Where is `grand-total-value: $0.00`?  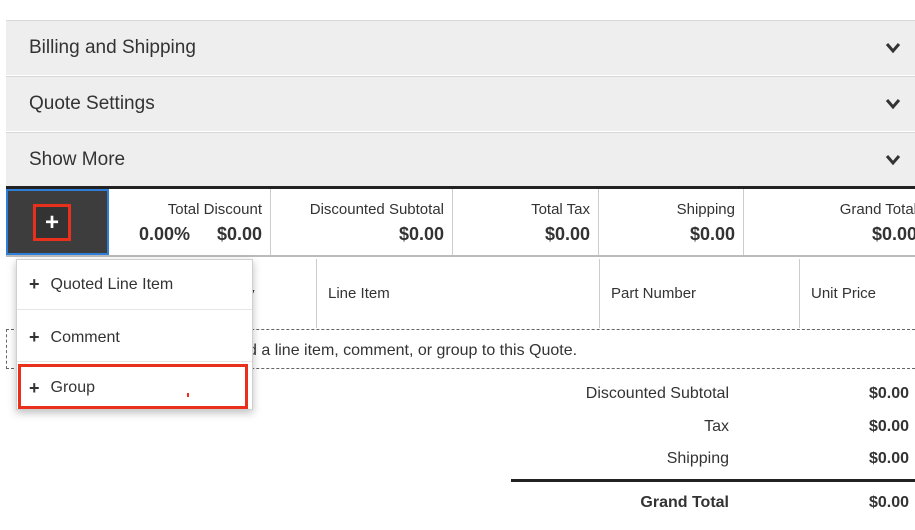
grand-total-value: $0.00 is located at coordinates (893, 234).